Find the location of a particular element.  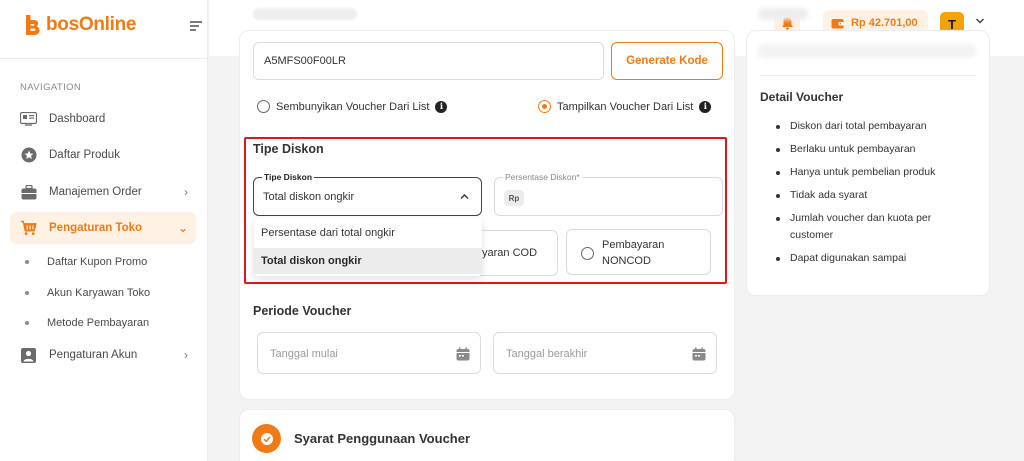

chevron-down-icon: ⌄ is located at coordinates (182, 228).